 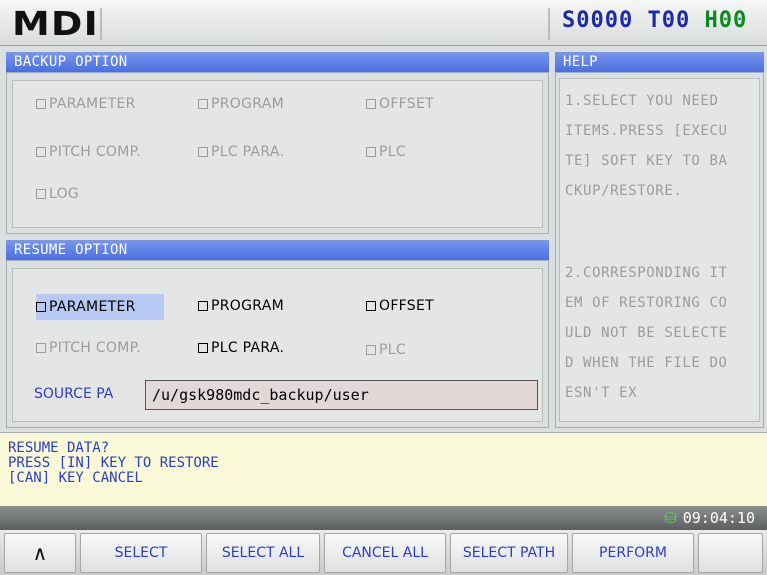 I want to click on resume-pitch-comp-checkbox: PITCH COMP., so click(x=88, y=348).